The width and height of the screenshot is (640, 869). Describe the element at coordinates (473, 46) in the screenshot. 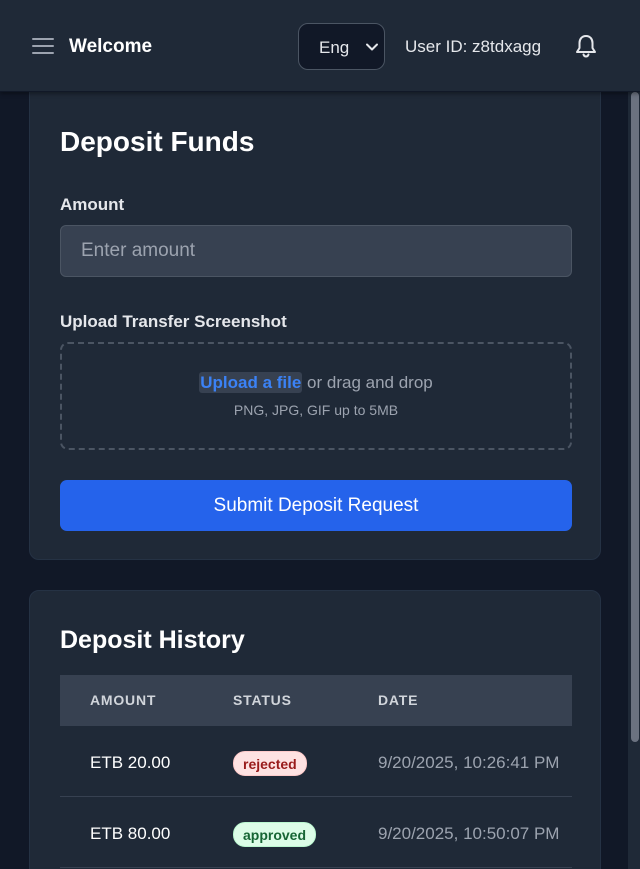

I see `user-id-label: User ID: z8tdxagg` at that location.